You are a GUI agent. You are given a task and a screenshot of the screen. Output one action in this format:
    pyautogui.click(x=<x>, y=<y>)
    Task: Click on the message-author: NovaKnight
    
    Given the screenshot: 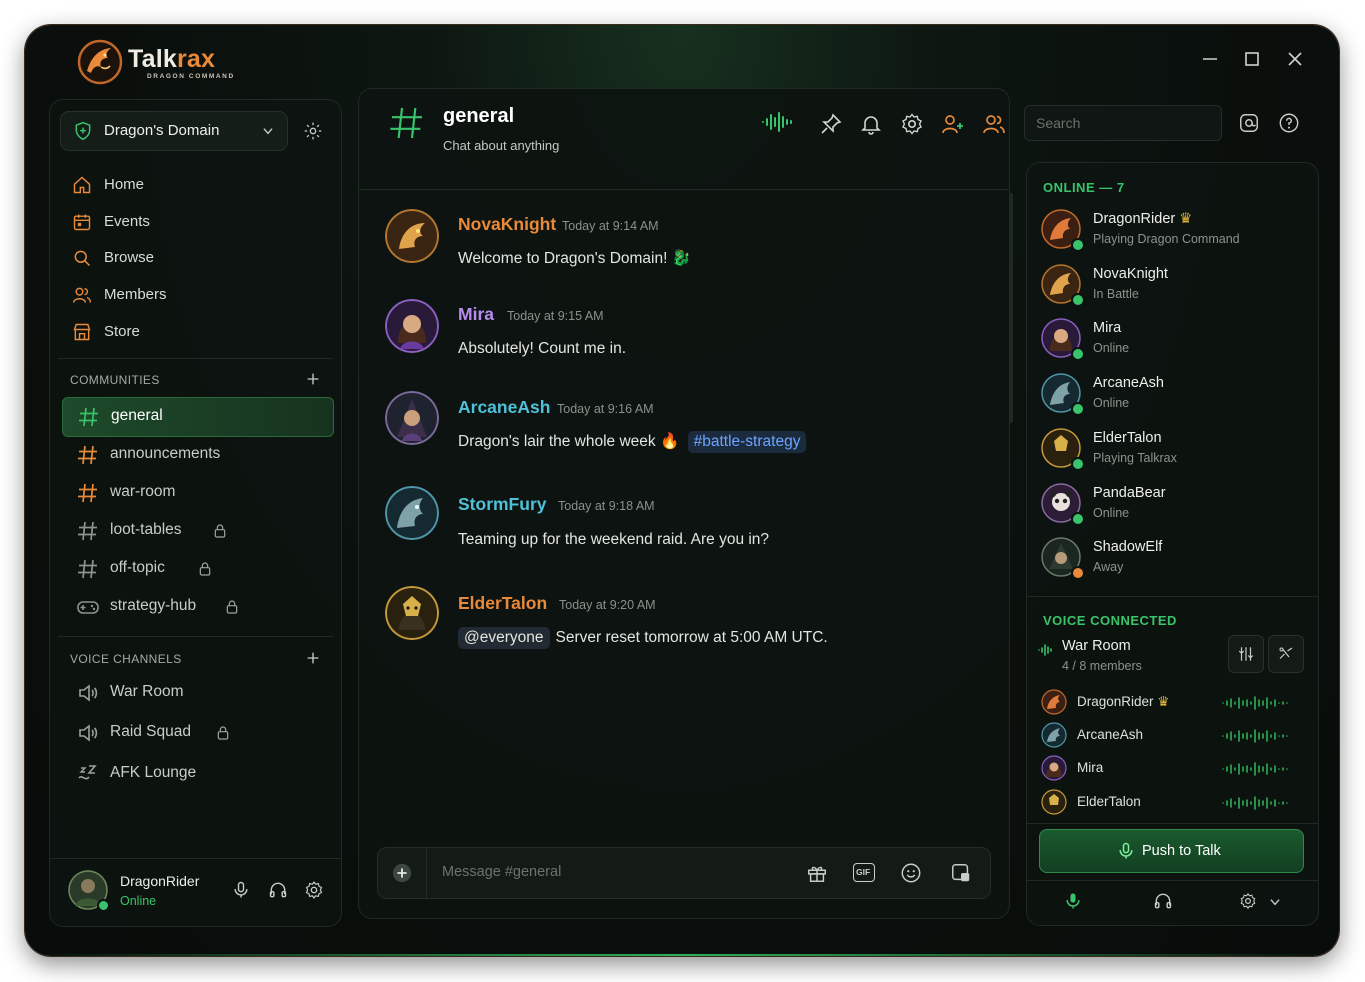 What is the action you would take?
    pyautogui.click(x=507, y=224)
    